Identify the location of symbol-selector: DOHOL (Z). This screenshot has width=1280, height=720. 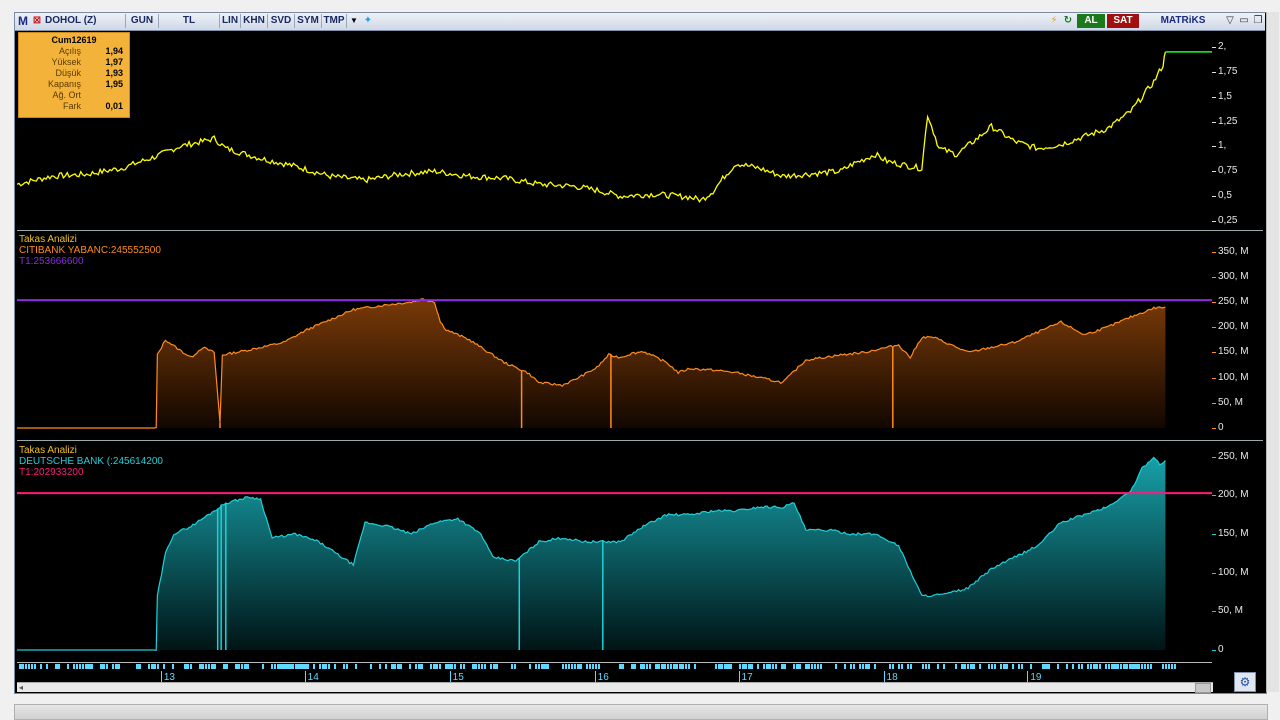
(85, 21).